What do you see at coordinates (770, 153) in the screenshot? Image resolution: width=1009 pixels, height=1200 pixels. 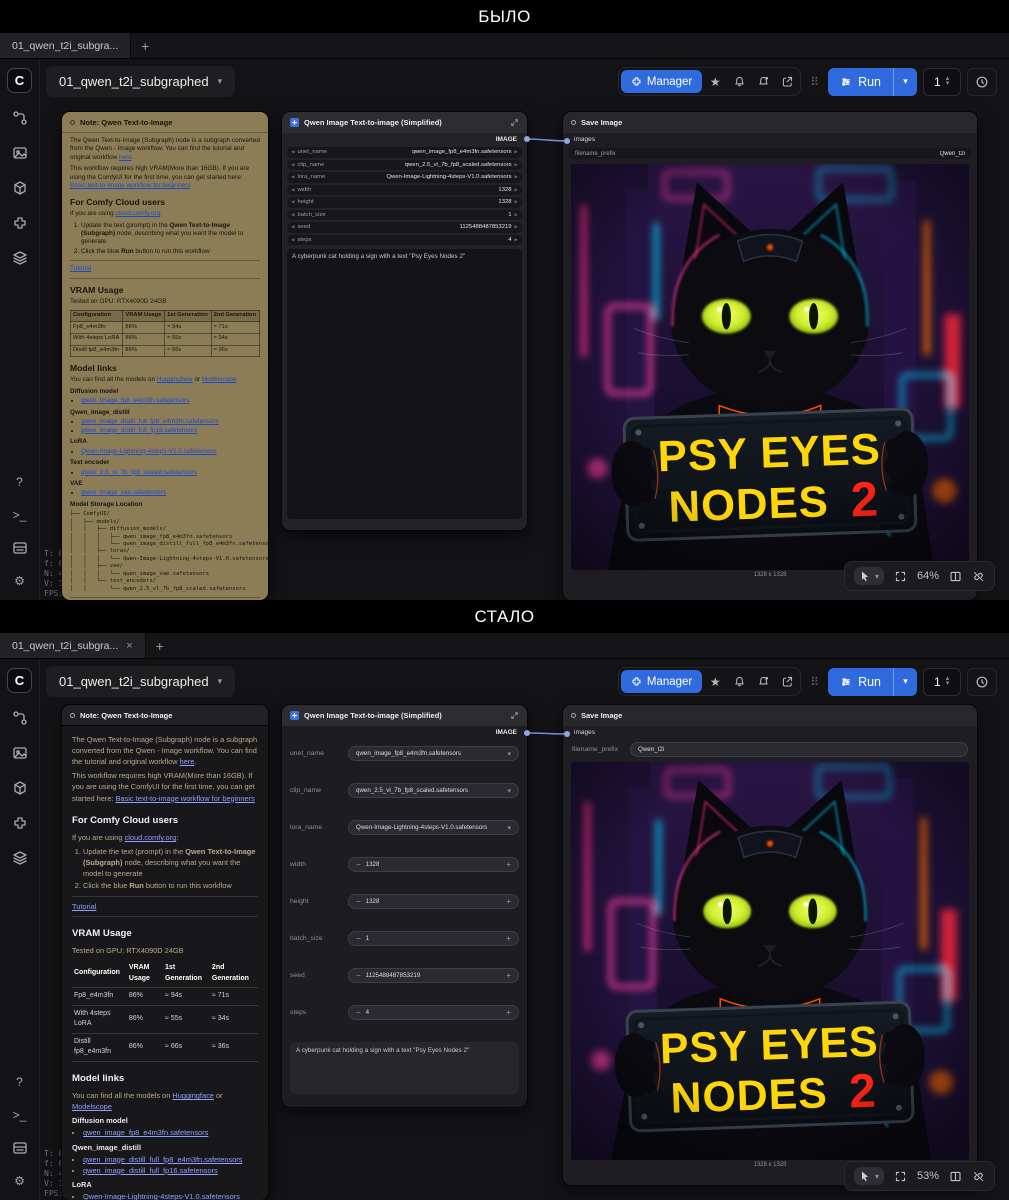 I see `filename-prefix-widget: filename_prefix Qwen_t2i` at bounding box center [770, 153].